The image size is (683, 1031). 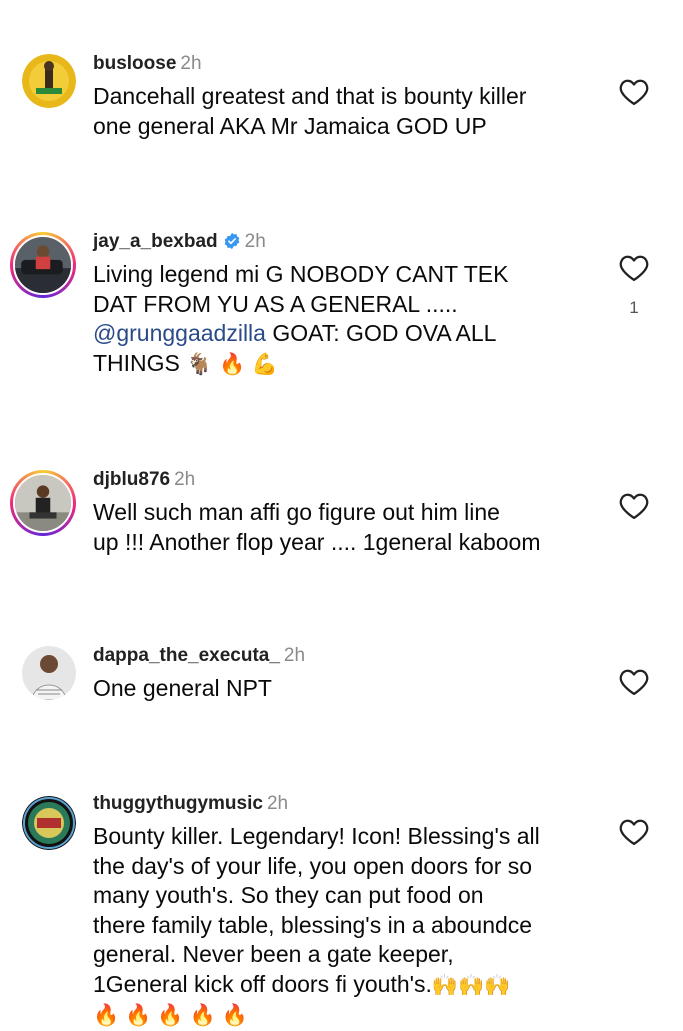 I want to click on comment-line: one general AKA Mr Jamaica GOD UP, so click(x=290, y=125).